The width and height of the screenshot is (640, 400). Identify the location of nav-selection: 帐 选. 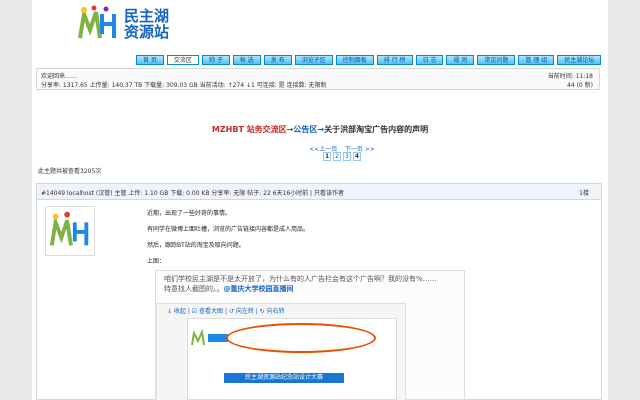
(246, 60).